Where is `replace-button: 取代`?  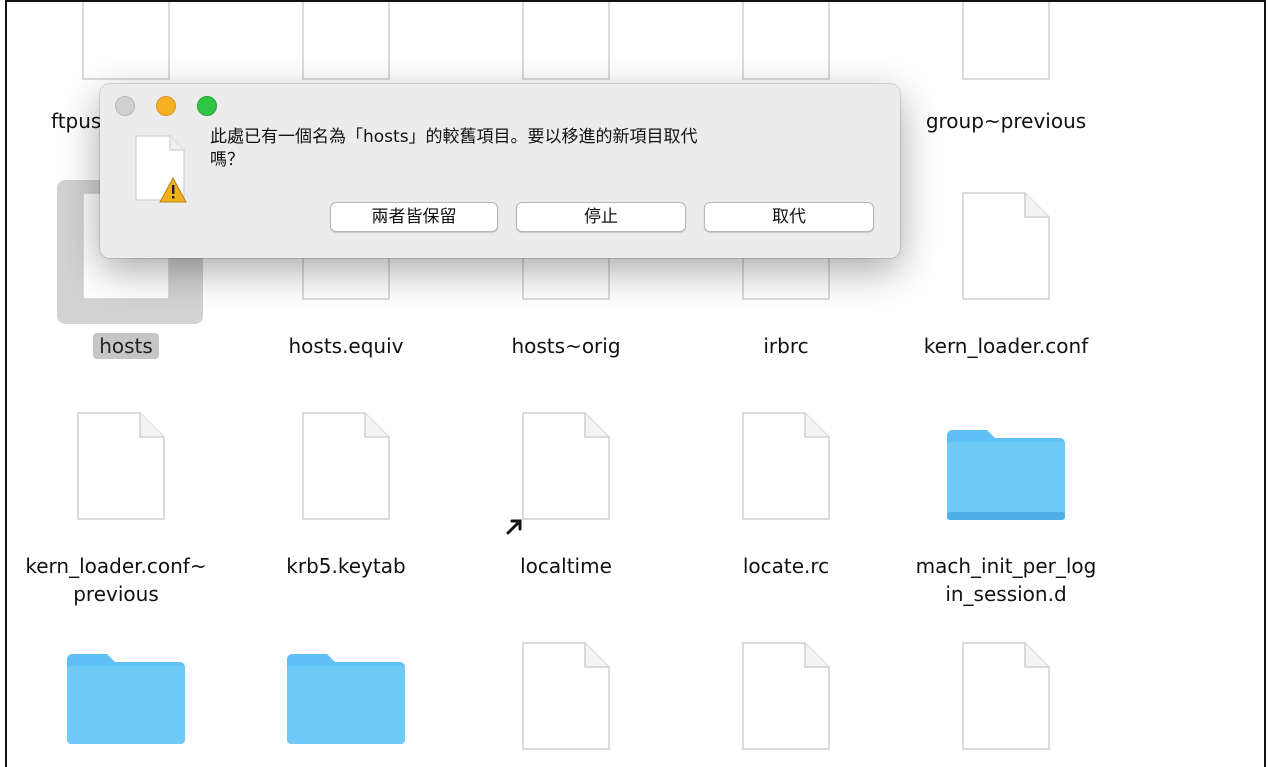
replace-button: 取代 is located at coordinates (789, 217).